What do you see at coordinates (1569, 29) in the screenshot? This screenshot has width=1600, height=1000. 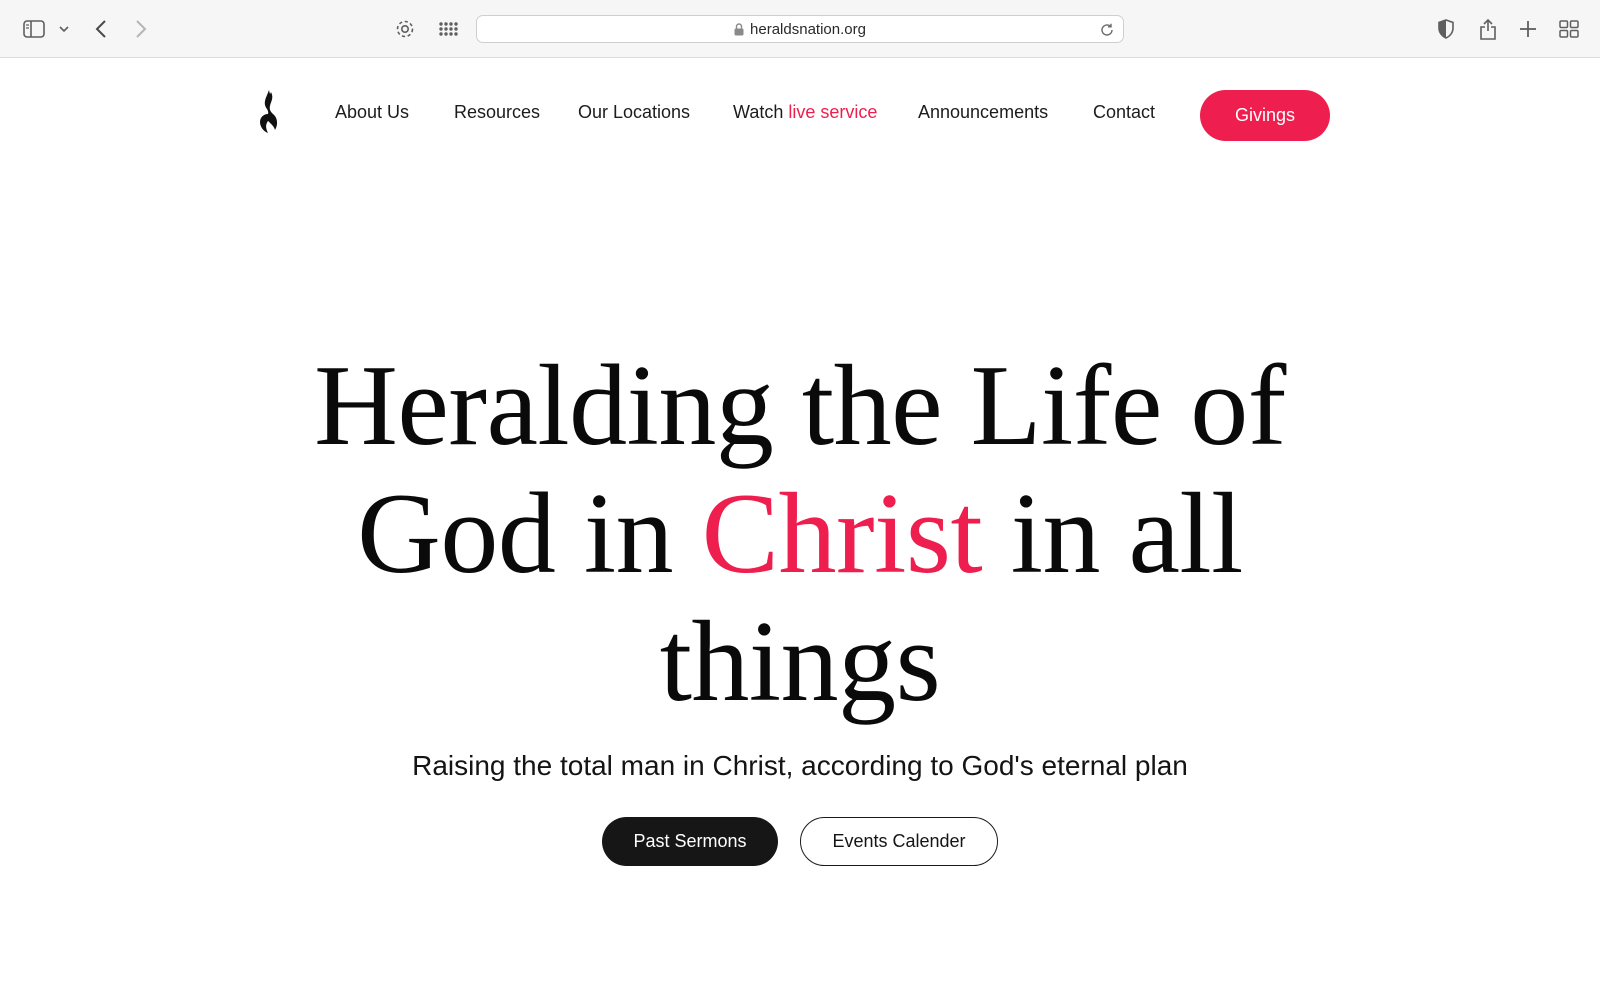 I see `tabs-overview-icon` at bounding box center [1569, 29].